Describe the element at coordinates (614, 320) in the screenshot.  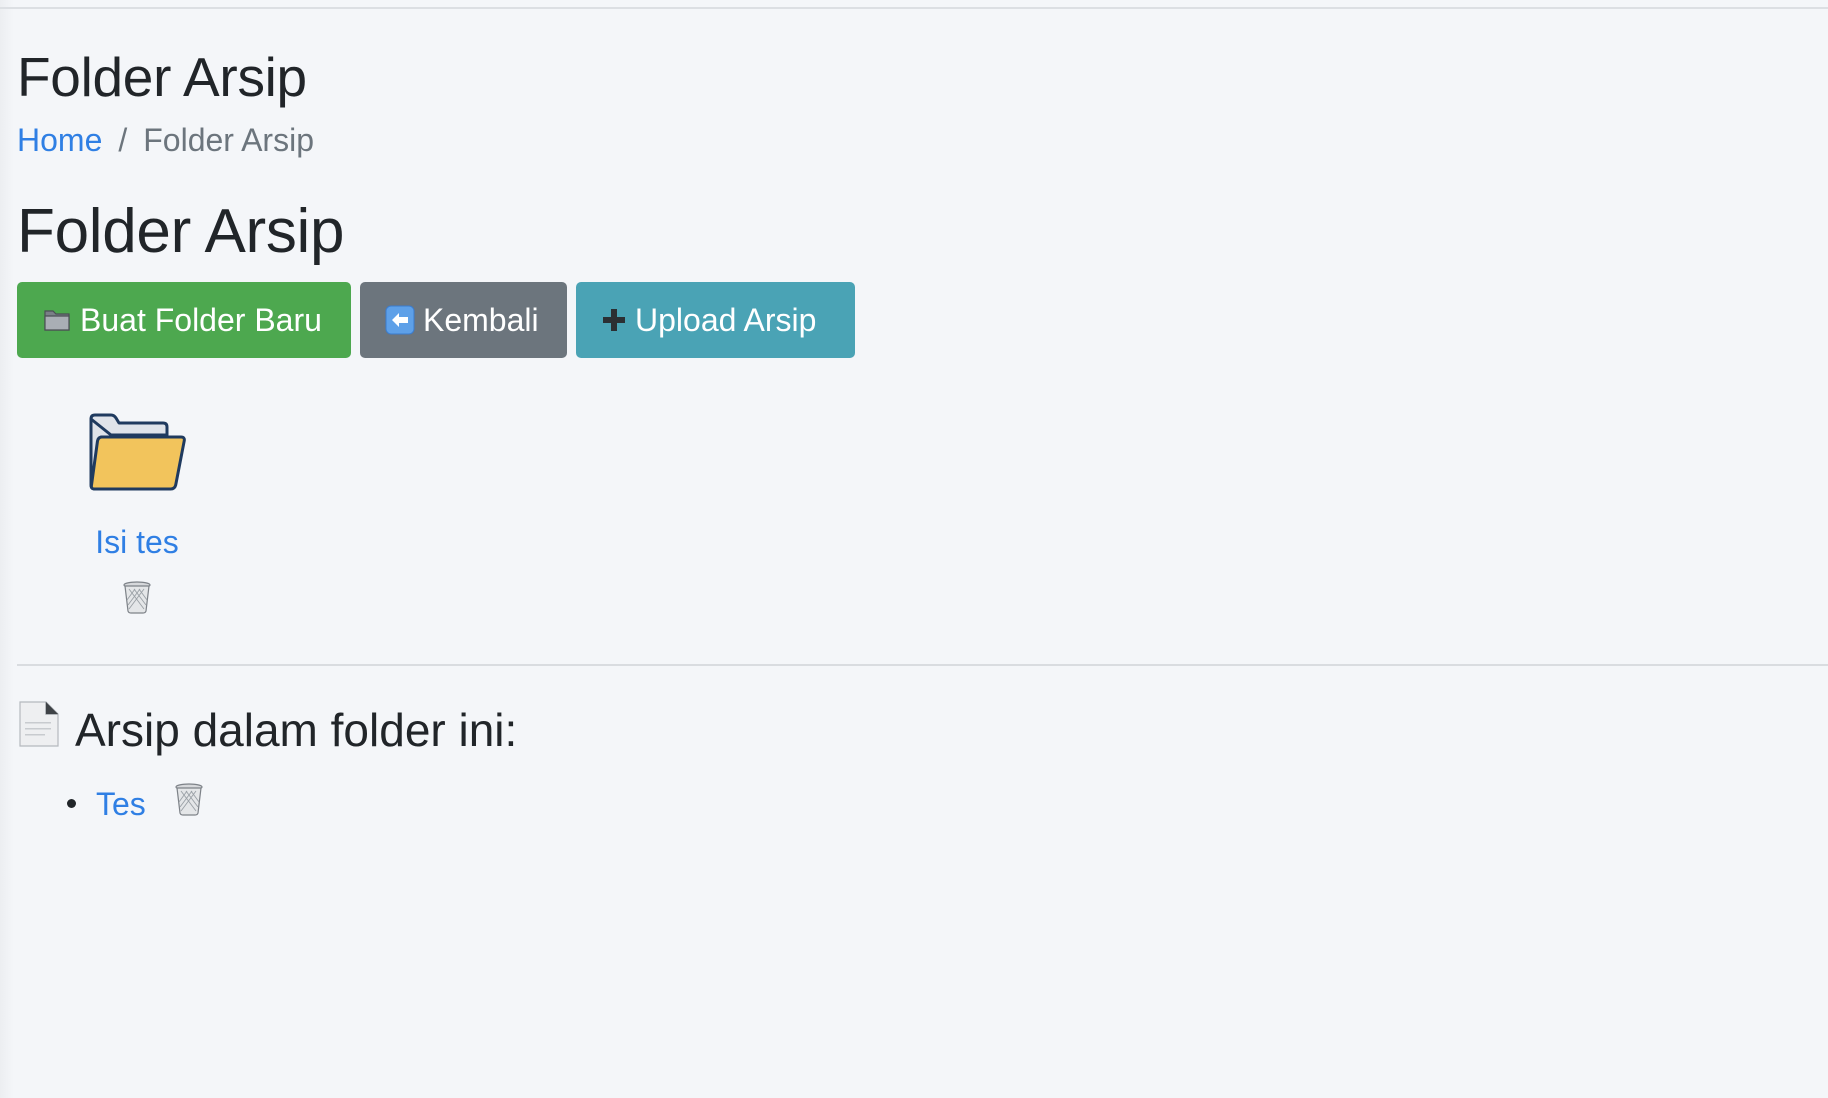
I see `plus-icon` at that location.